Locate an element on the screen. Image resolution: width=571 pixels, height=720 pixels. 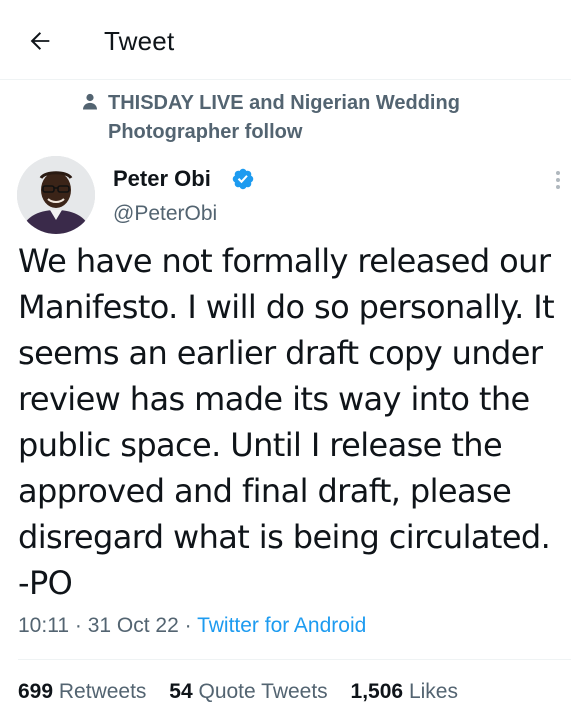
avatar is located at coordinates (56, 195).